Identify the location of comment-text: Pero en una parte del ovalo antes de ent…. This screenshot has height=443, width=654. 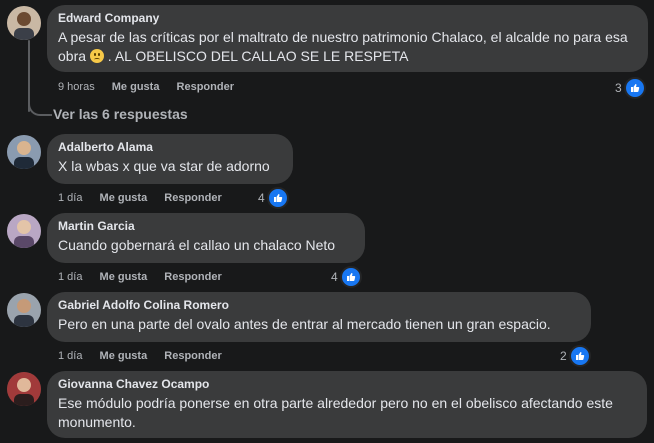
(304, 324).